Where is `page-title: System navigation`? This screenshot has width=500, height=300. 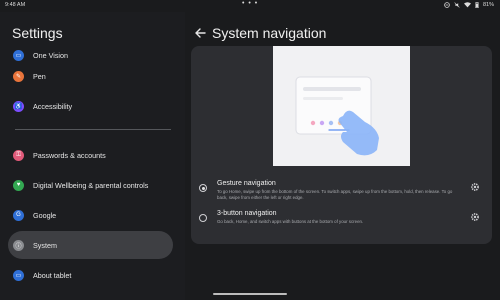
page-title: System navigation is located at coordinates (269, 33).